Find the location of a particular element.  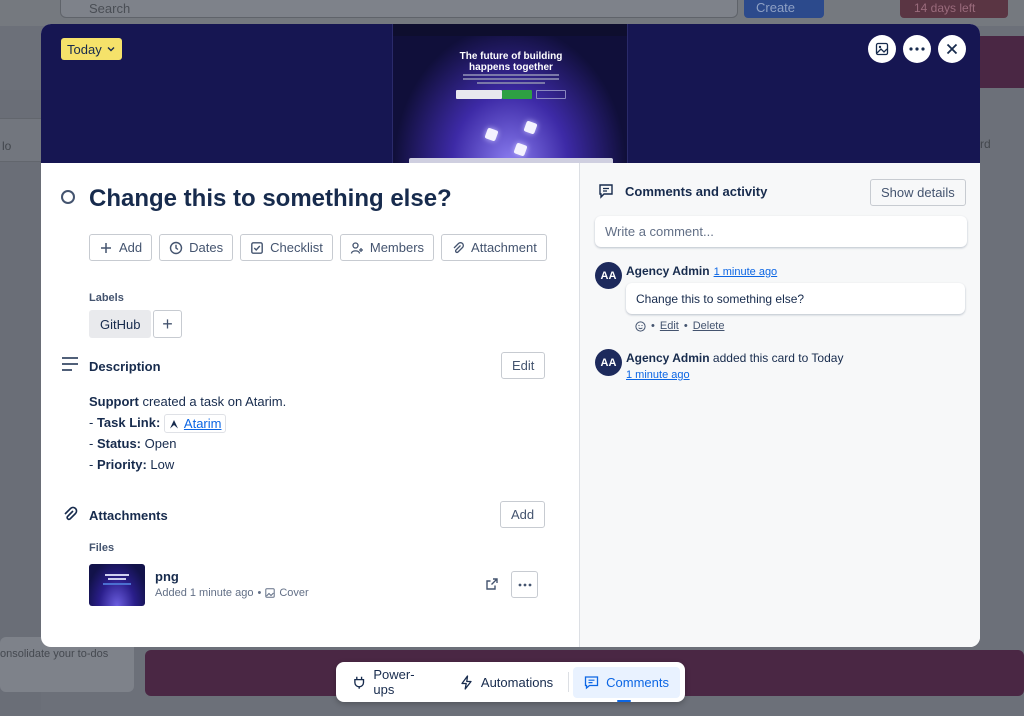

add-button: Add is located at coordinates (121, 247).